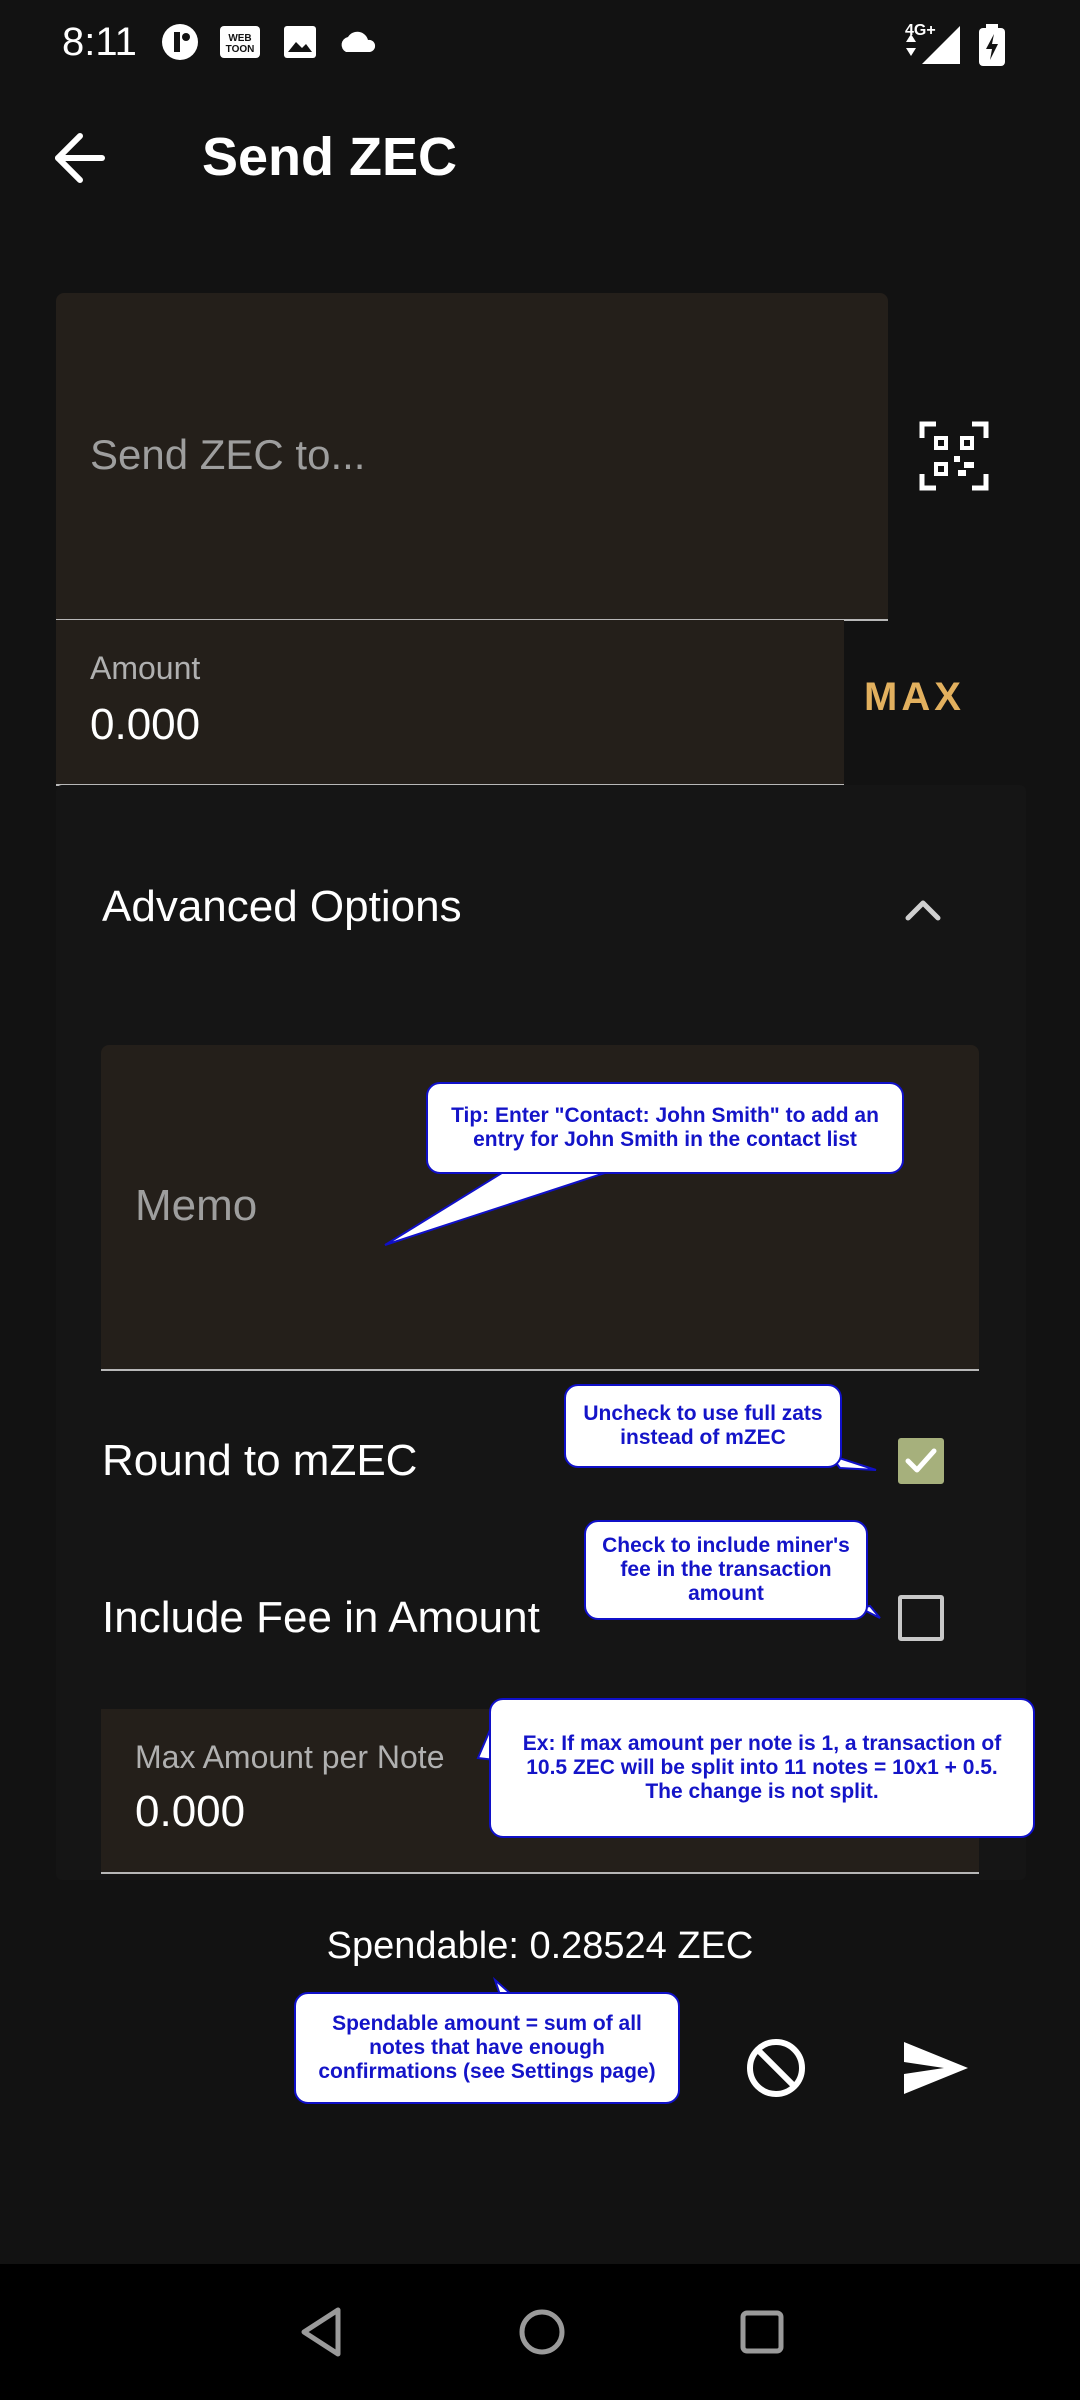 The height and width of the screenshot is (2400, 1080). What do you see at coordinates (762, 2332) in the screenshot?
I see `nav-recents-icon` at bounding box center [762, 2332].